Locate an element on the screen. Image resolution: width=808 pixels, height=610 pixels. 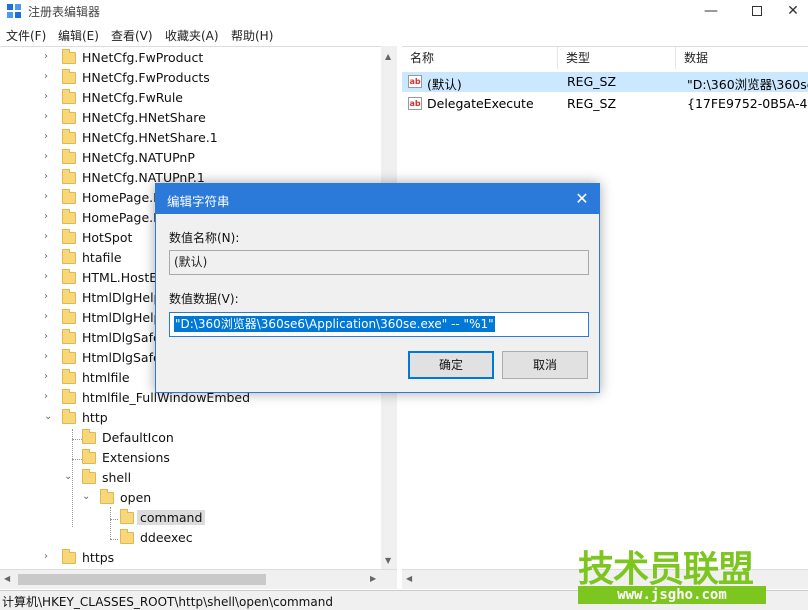
dialog-close-icon: ✕ is located at coordinates (582, 199).